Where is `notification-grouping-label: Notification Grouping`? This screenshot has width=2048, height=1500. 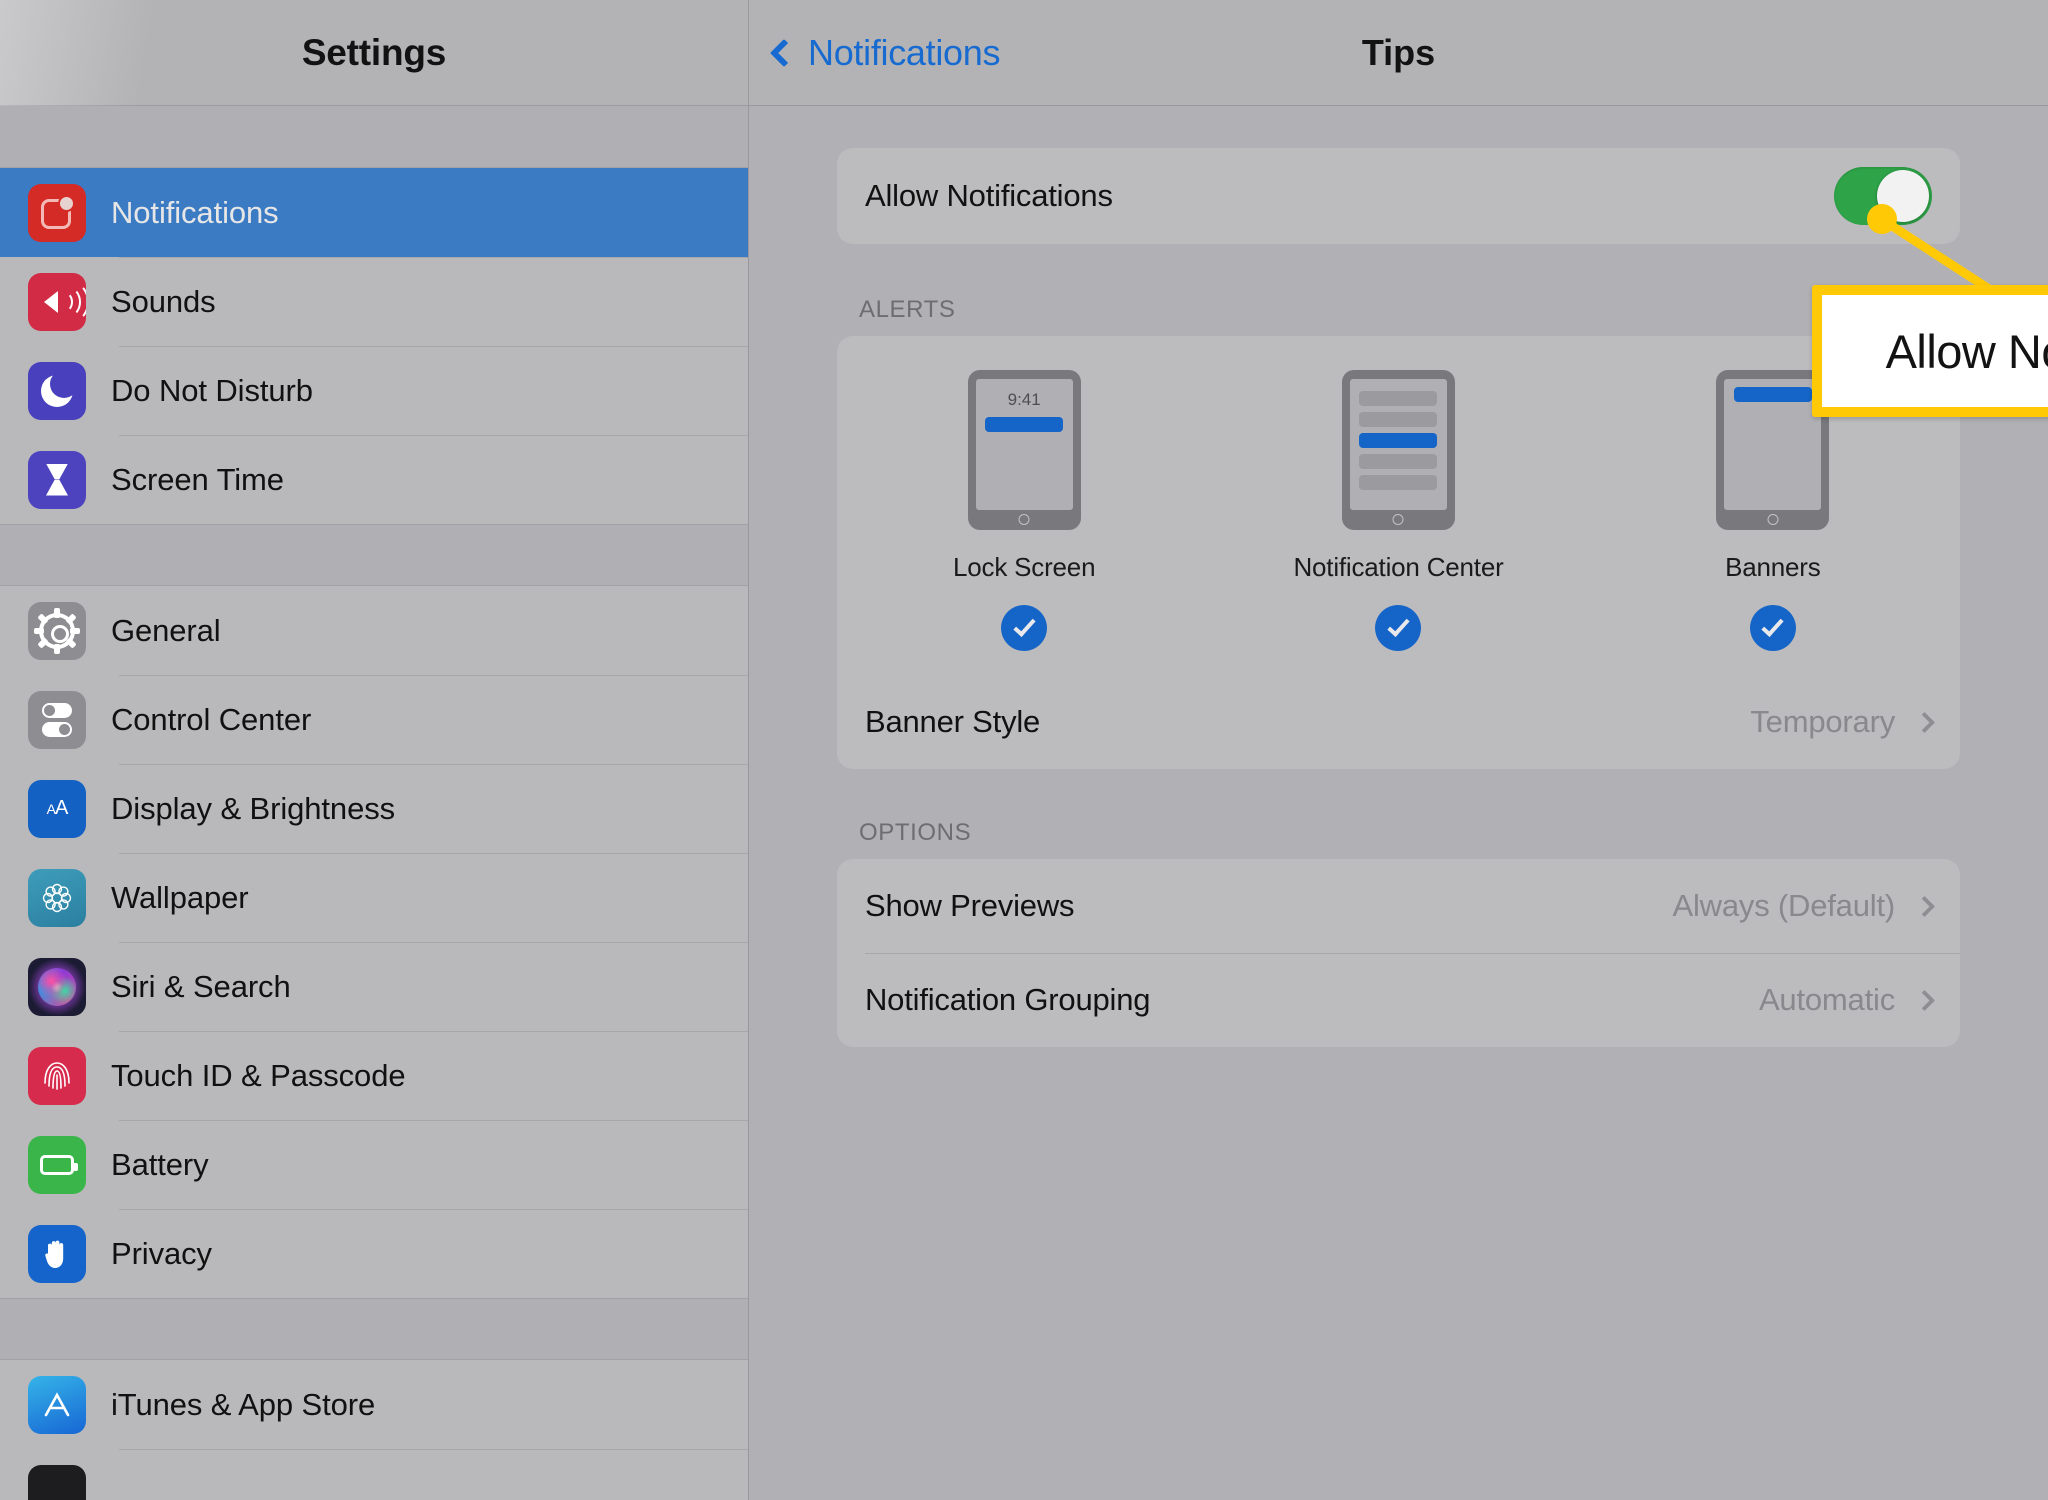
notification-grouping-label: Notification Grouping is located at coordinates (1008, 999).